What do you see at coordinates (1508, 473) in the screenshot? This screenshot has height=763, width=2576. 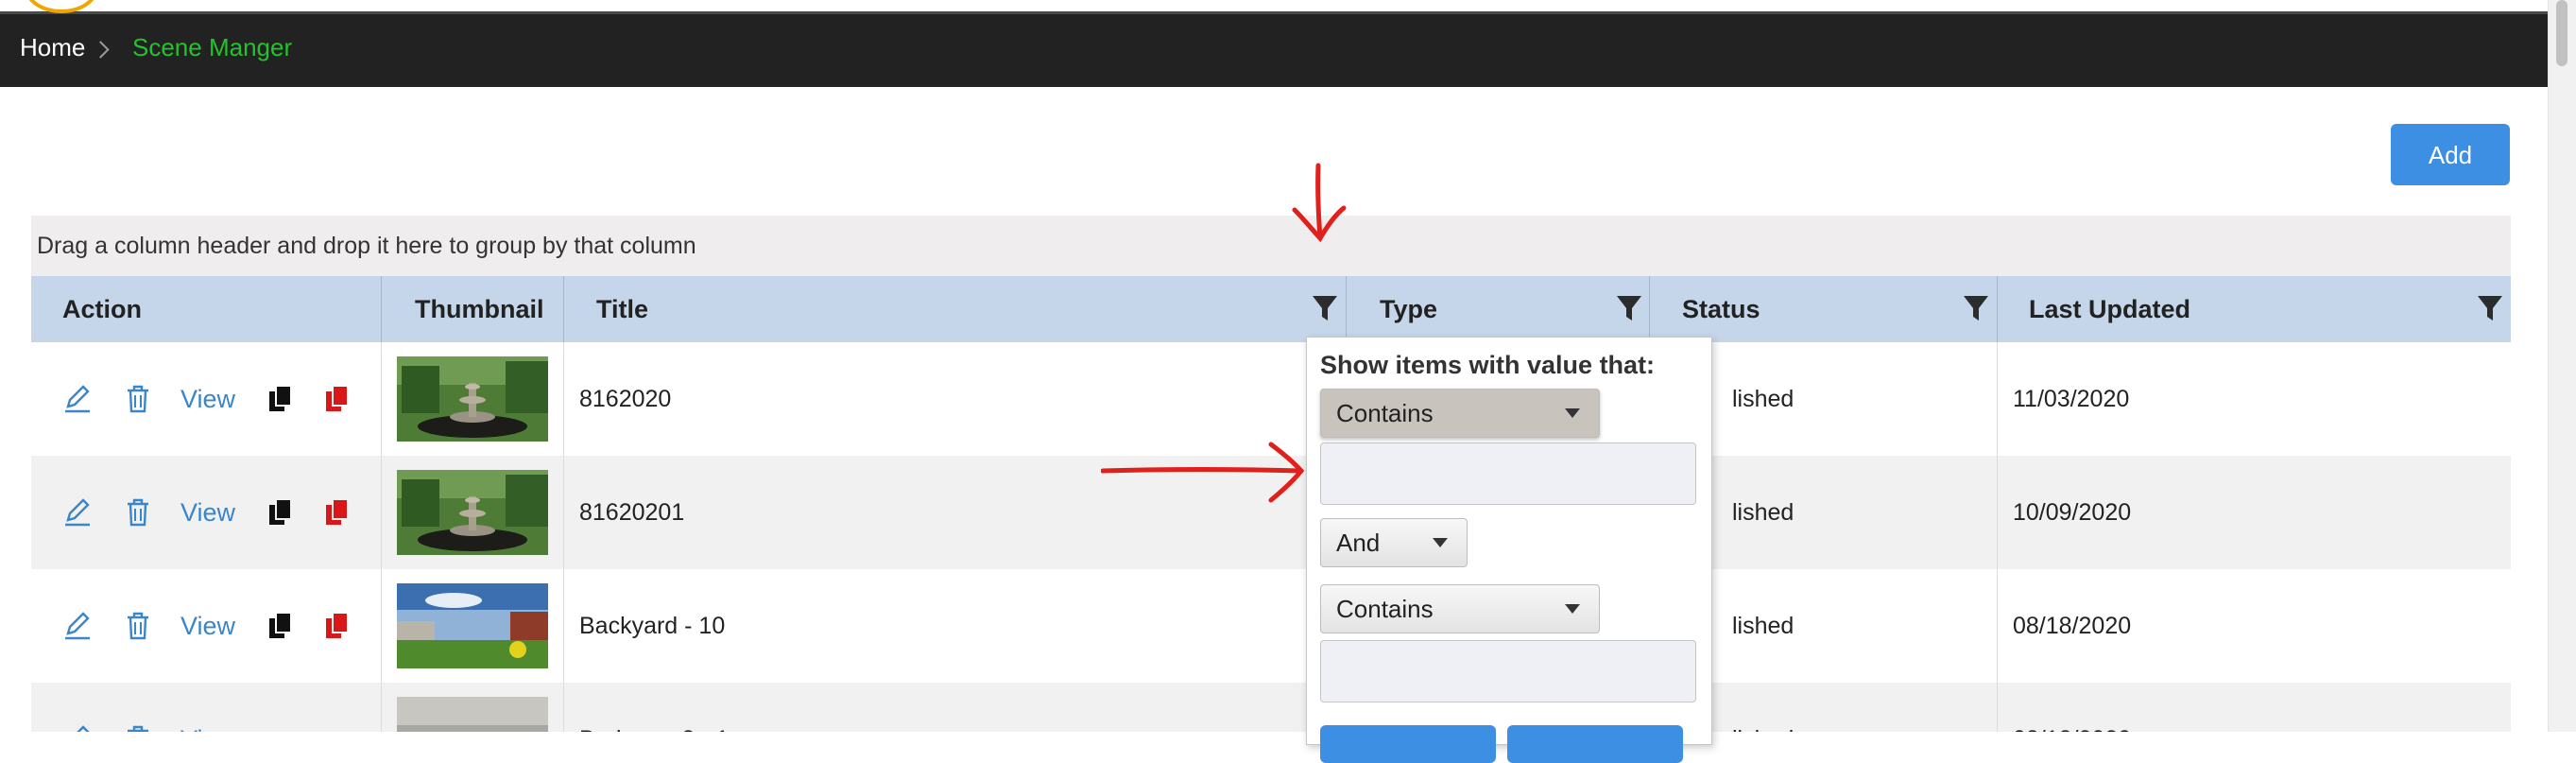 I see `filter-value-1-input` at bounding box center [1508, 473].